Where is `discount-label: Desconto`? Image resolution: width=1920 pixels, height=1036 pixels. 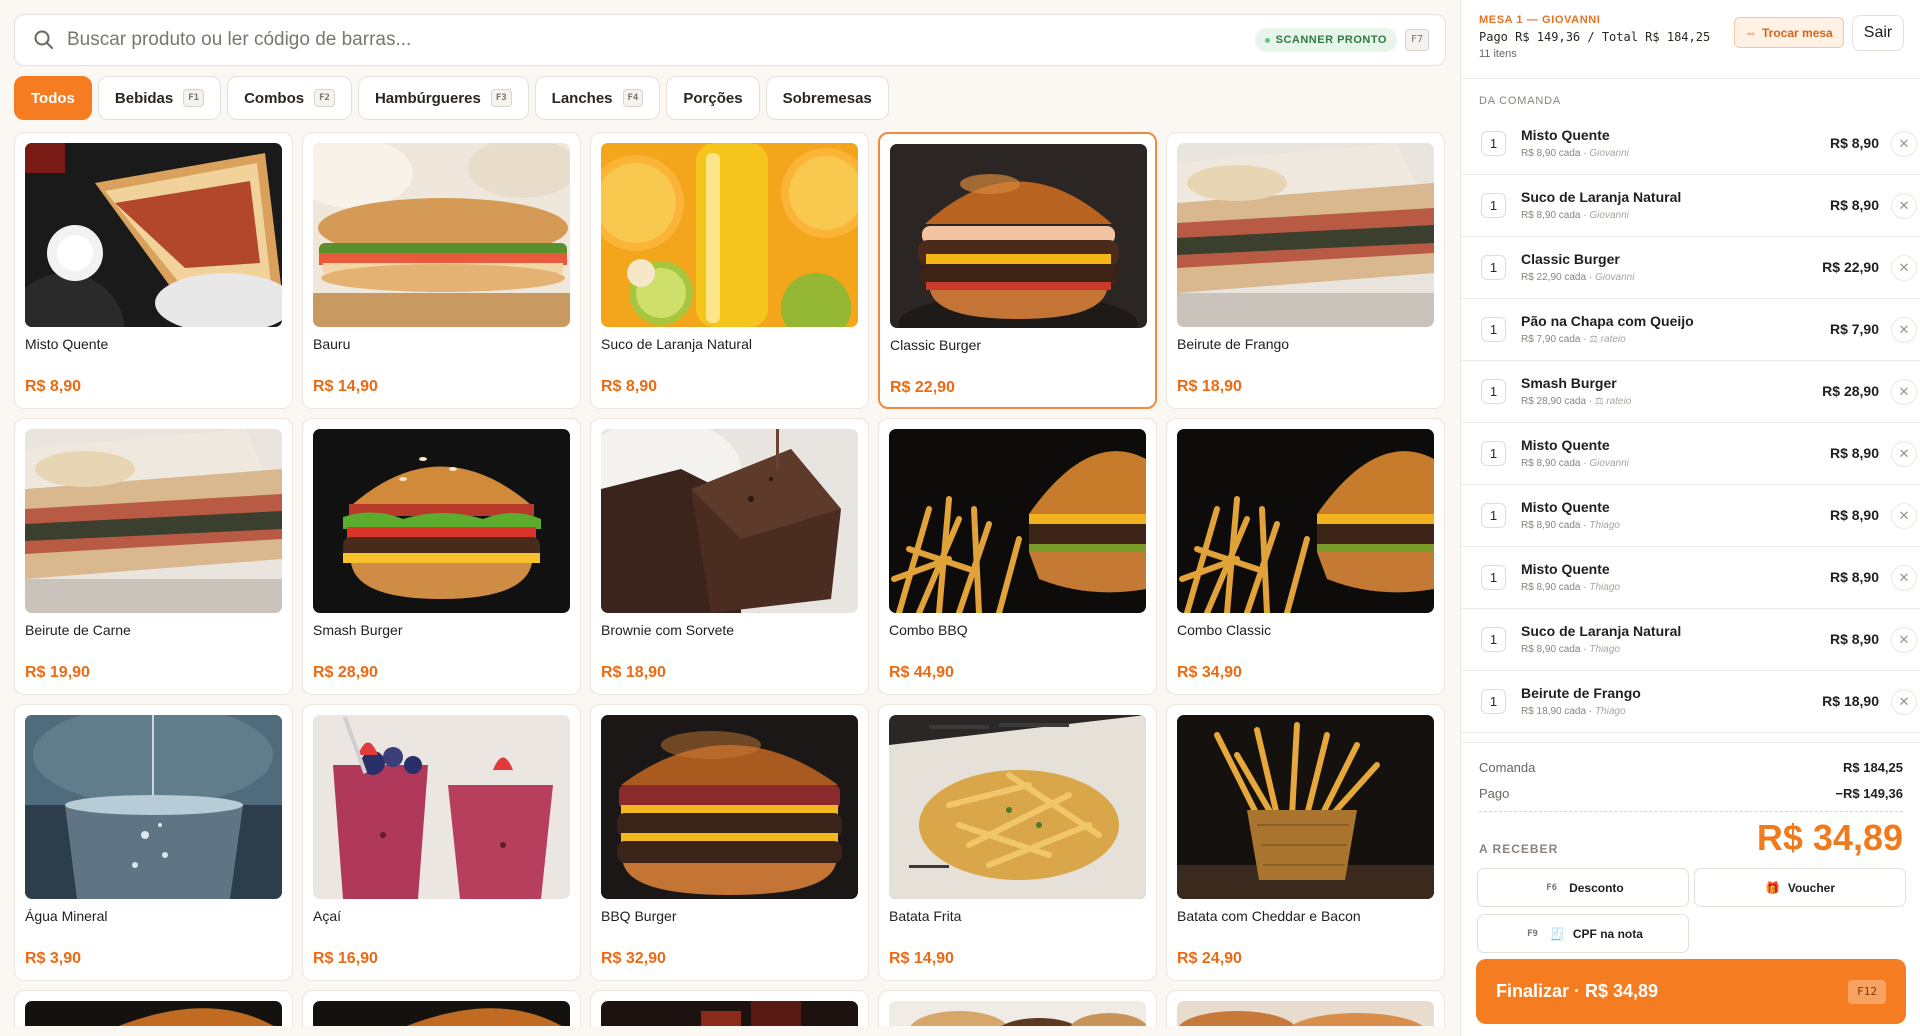 discount-label: Desconto is located at coordinates (1596, 887).